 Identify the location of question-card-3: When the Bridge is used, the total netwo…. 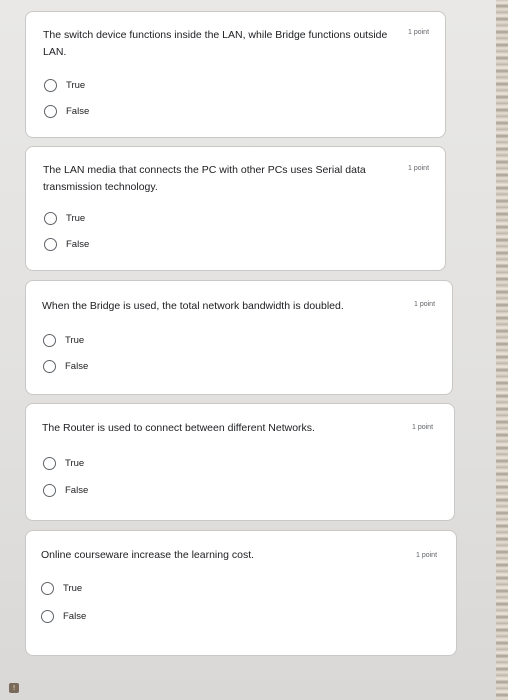
(239, 337).